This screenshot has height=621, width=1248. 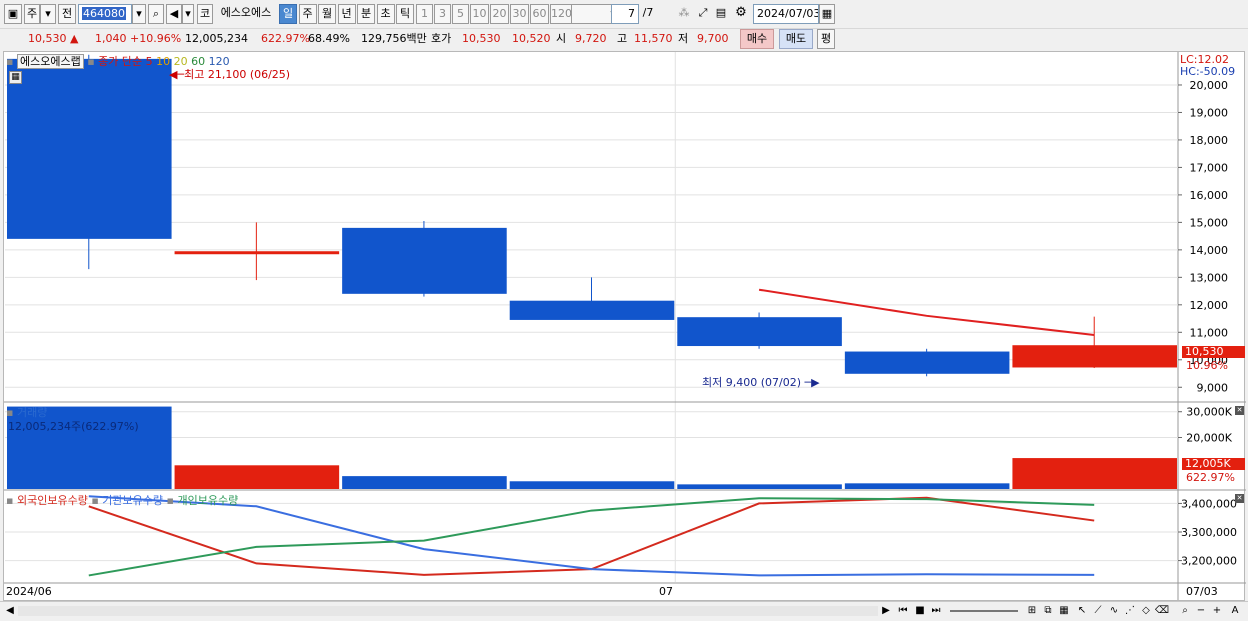 I want to click on grid-table-icon: ▦, so click(x=15, y=77).